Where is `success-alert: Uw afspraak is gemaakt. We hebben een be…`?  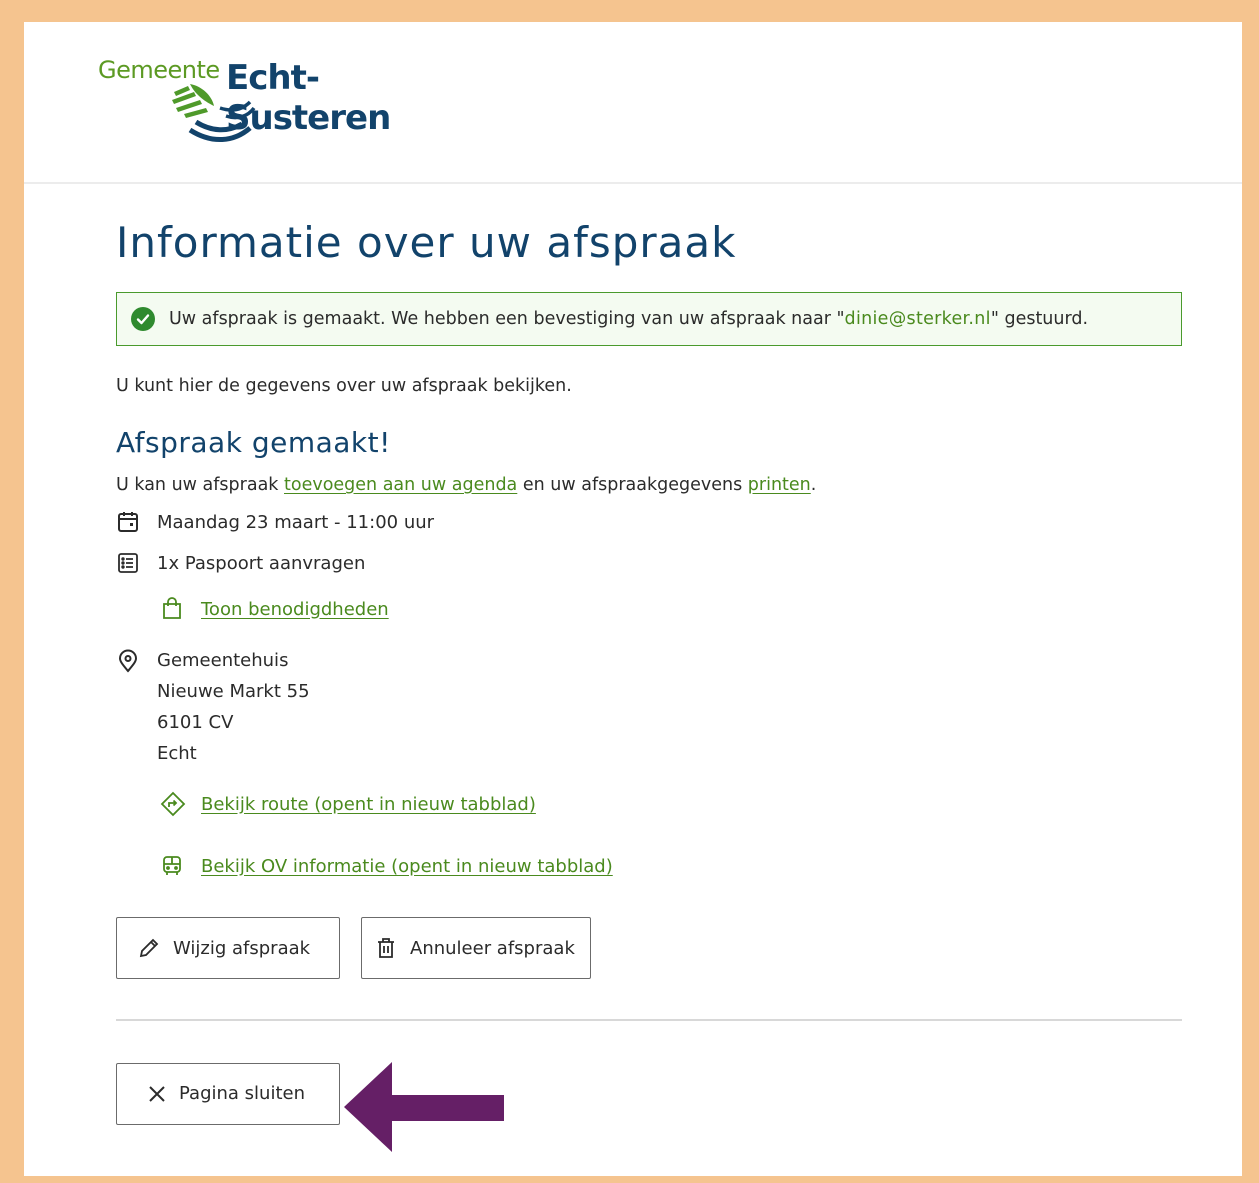 success-alert: Uw afspraak is gemaakt. We hebben een be… is located at coordinates (649, 319).